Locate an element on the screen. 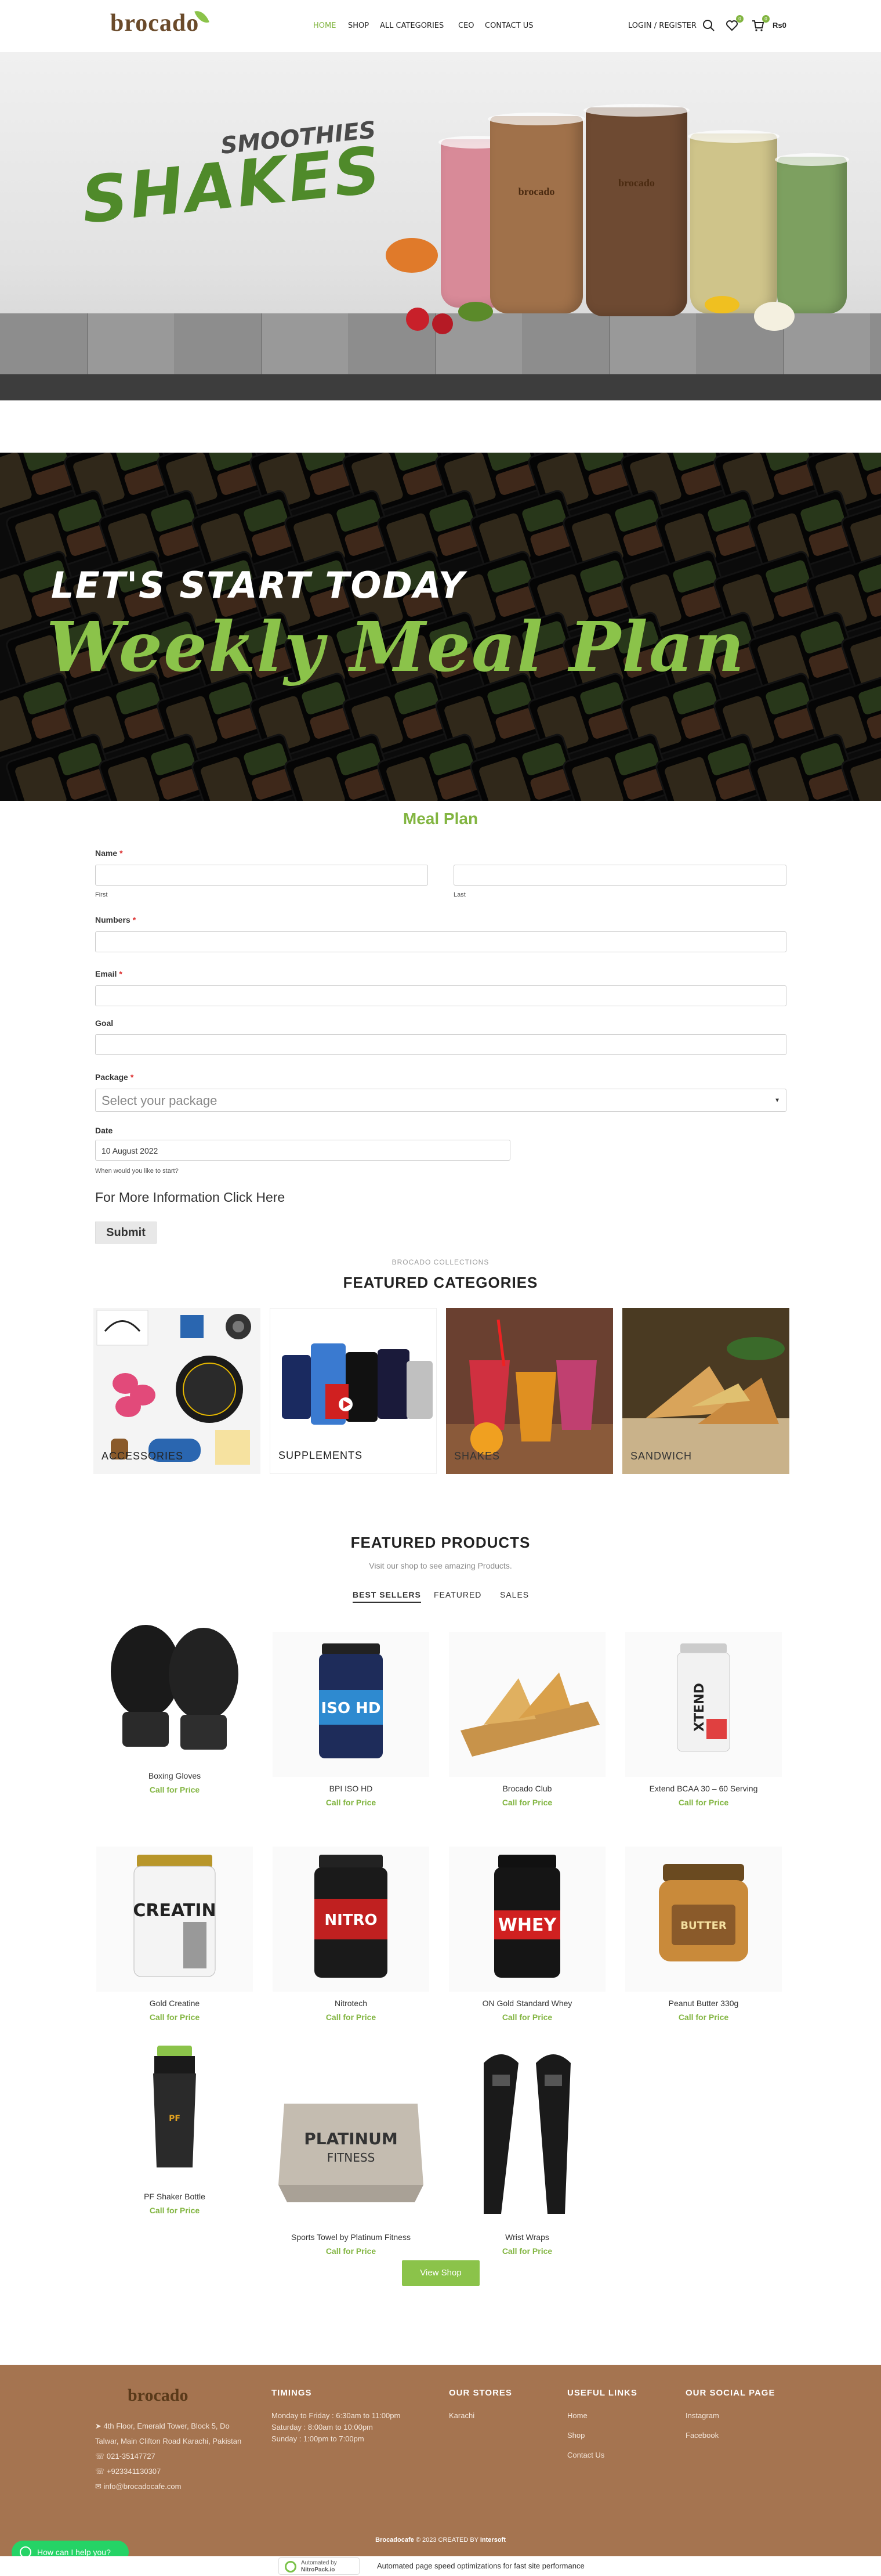  bcaa-tub-icon: XTEND is located at coordinates (703, 1704).